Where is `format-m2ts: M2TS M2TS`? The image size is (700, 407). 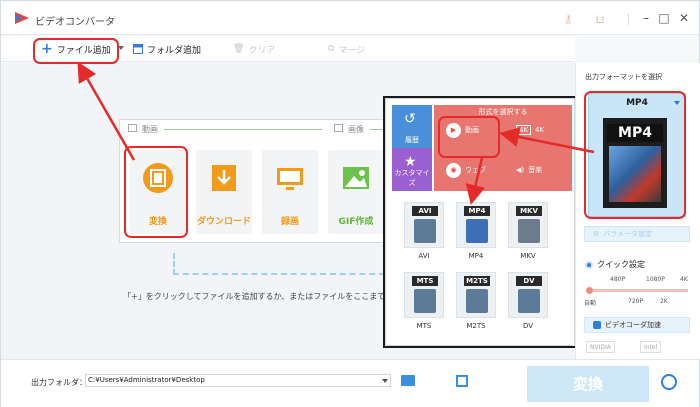
format-m2ts: M2TS M2TS is located at coordinates (476, 303).